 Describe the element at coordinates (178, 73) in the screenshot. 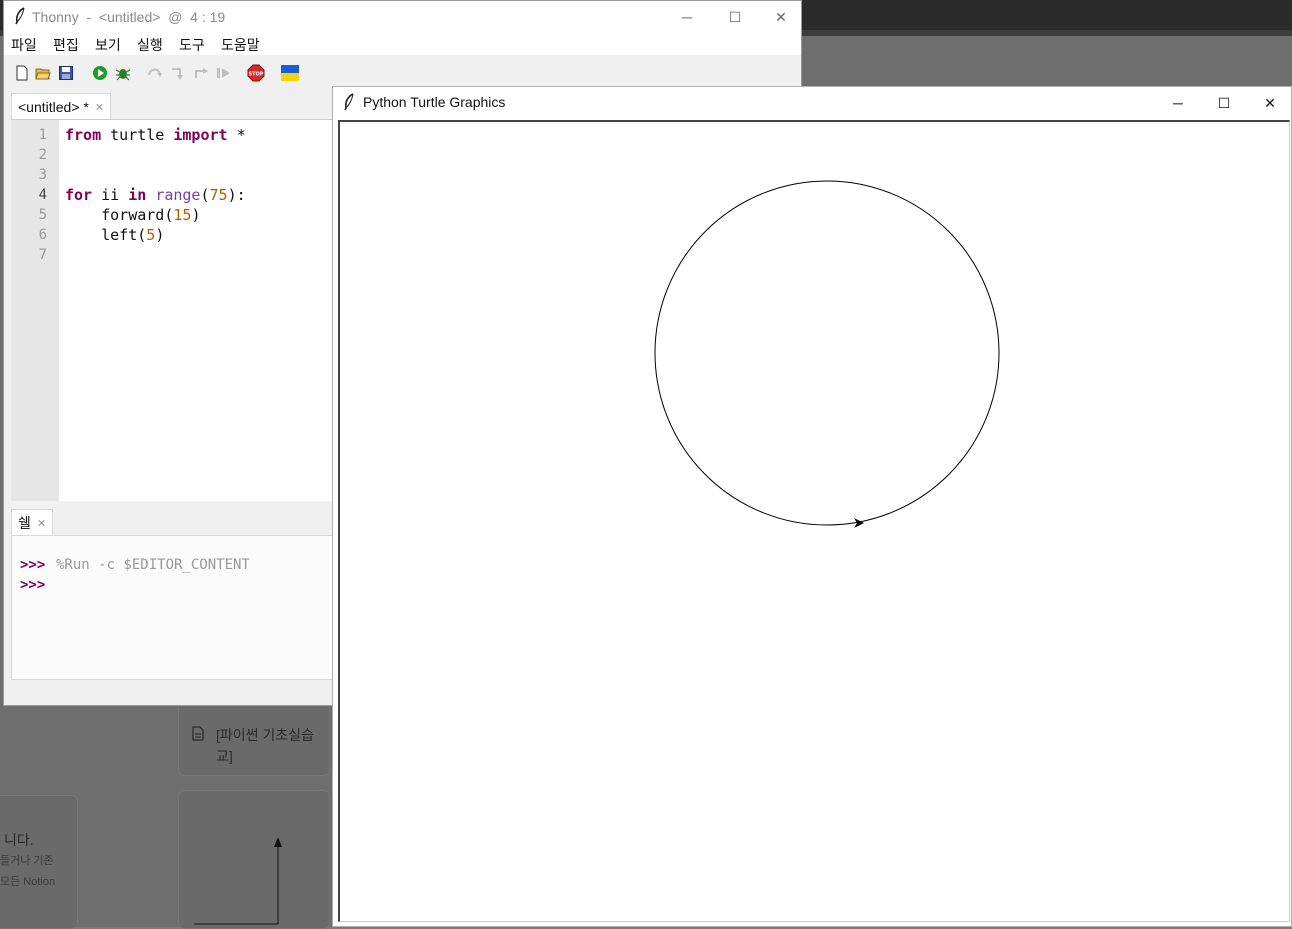

I see `step-into-icon` at that location.